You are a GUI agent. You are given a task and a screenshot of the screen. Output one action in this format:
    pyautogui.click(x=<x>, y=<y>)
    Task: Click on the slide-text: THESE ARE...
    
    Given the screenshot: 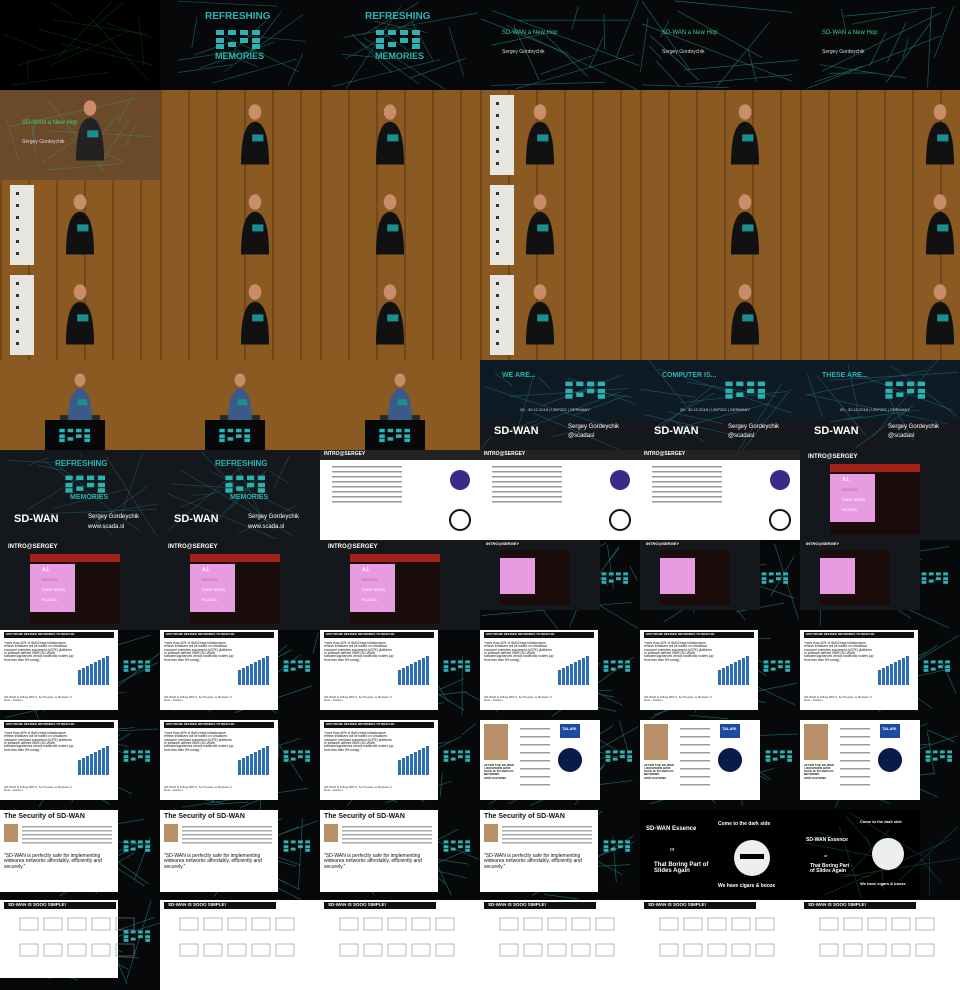 What is the action you would take?
    pyautogui.click(x=845, y=375)
    